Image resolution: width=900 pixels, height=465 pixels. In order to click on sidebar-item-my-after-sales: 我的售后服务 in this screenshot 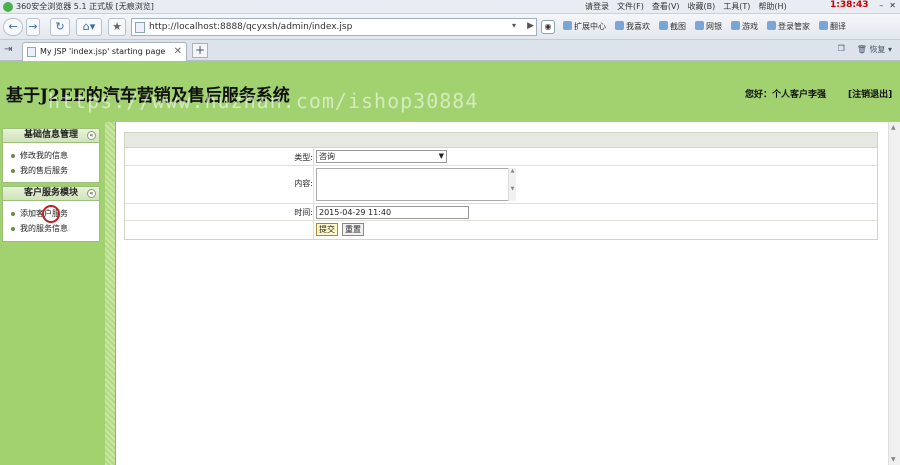, I will do `click(51, 170)`.